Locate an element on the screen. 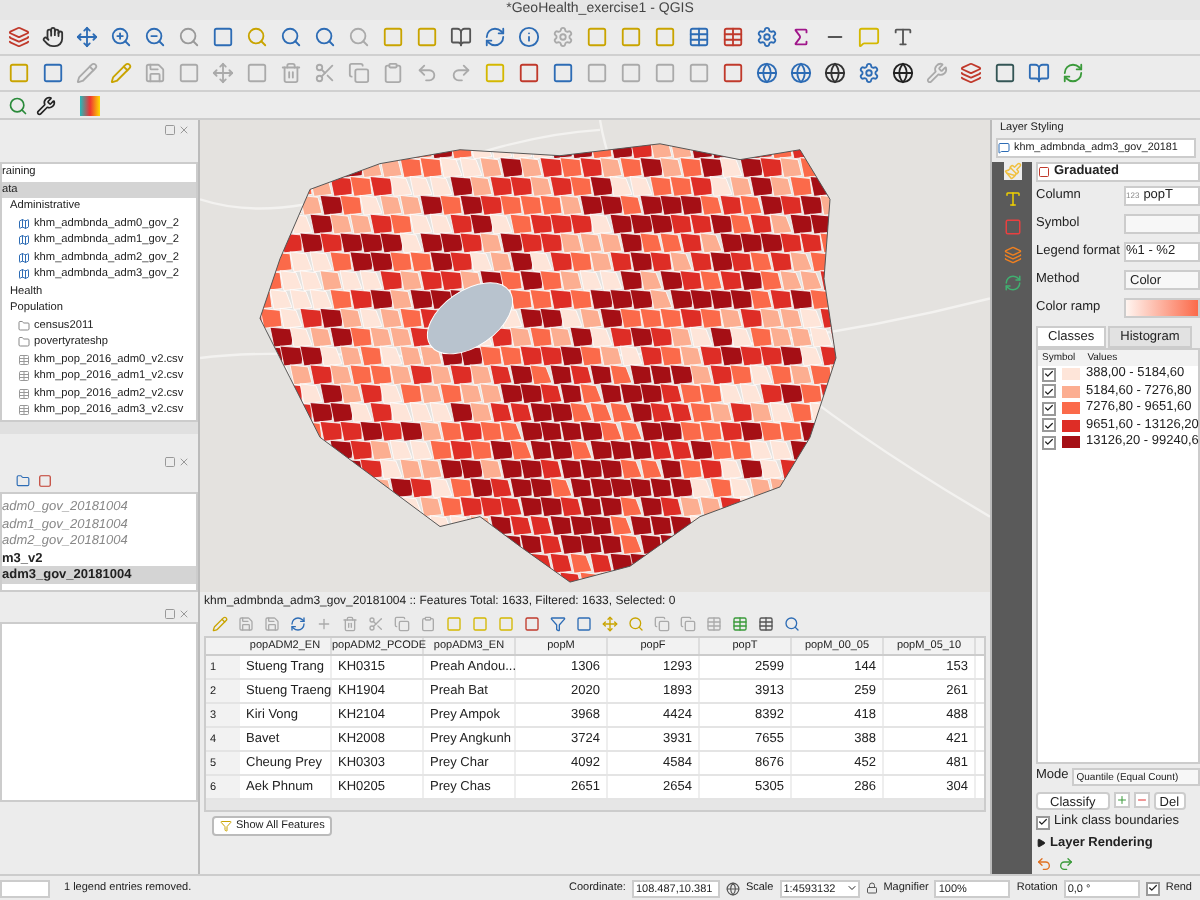 The width and height of the screenshot is (1200, 900). expand-arrow-icon is located at coordinates (1041, 843).